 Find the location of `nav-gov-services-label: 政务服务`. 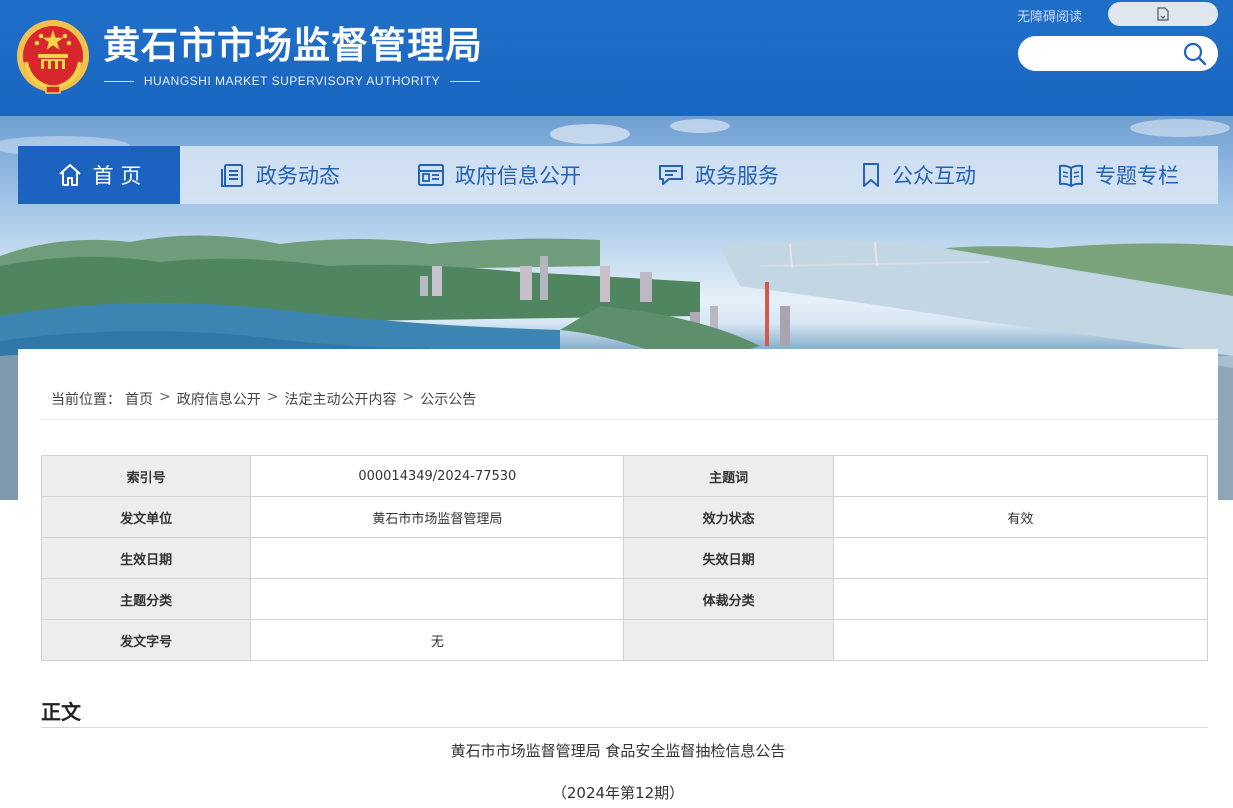

nav-gov-services-label: 政务服务 is located at coordinates (737, 176).